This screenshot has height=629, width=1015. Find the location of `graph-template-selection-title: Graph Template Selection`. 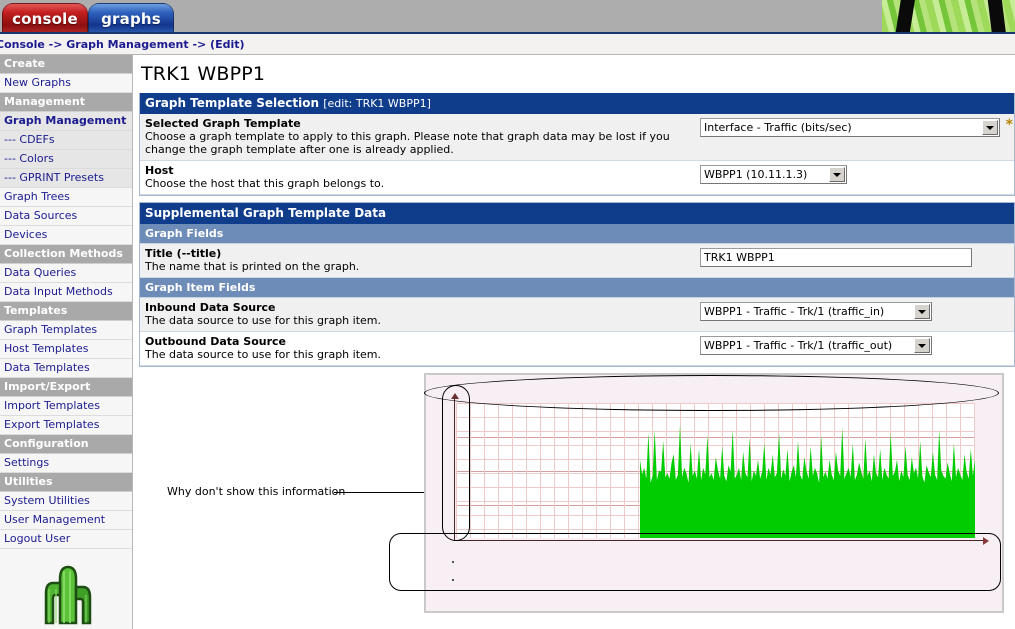

graph-template-selection-title: Graph Template Selection is located at coordinates (232, 103).